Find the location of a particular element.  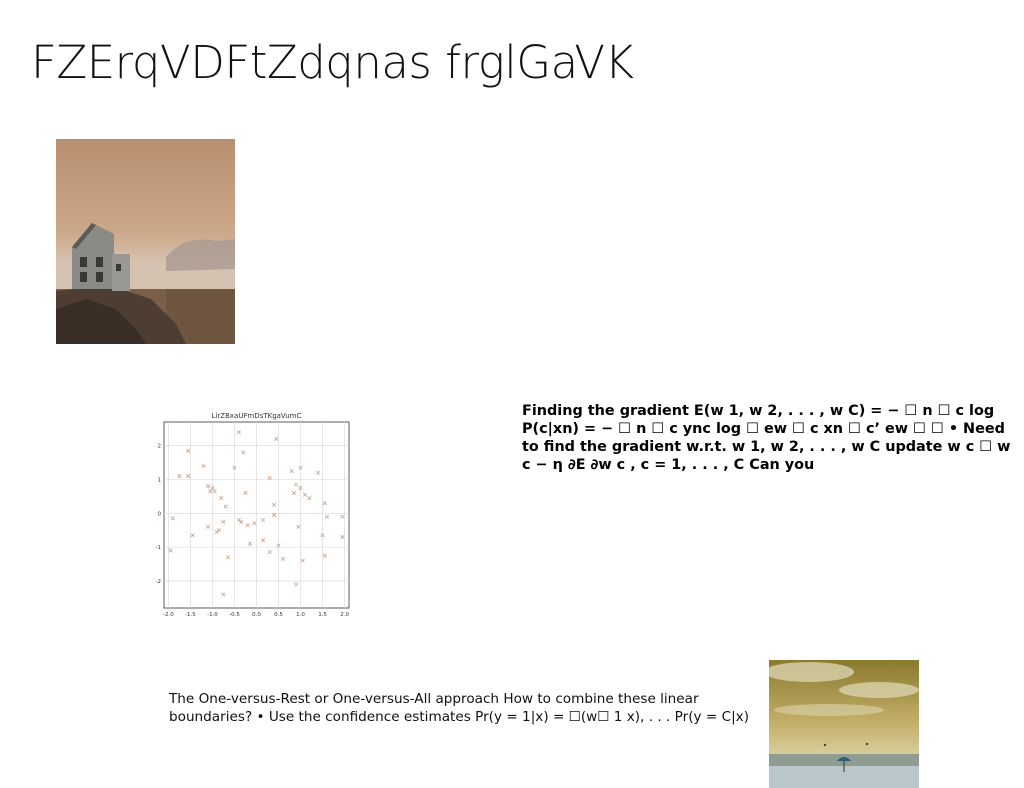

slide-title: FZErqVDFtZdqnas frglGaVK is located at coordinates (332, 62).